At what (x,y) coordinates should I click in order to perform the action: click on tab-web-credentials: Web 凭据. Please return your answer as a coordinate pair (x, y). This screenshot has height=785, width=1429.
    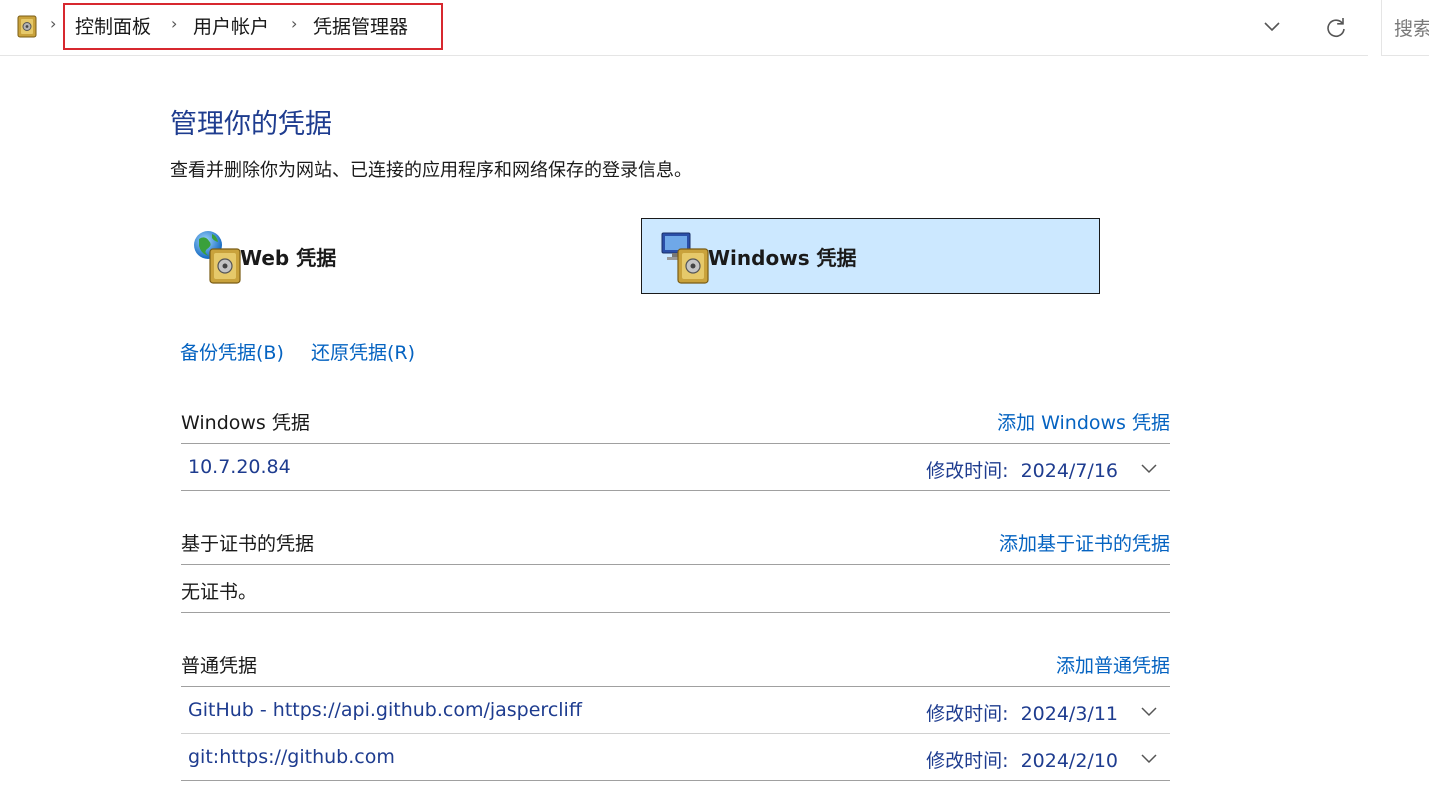
    Looking at the image, I should click on (406, 256).